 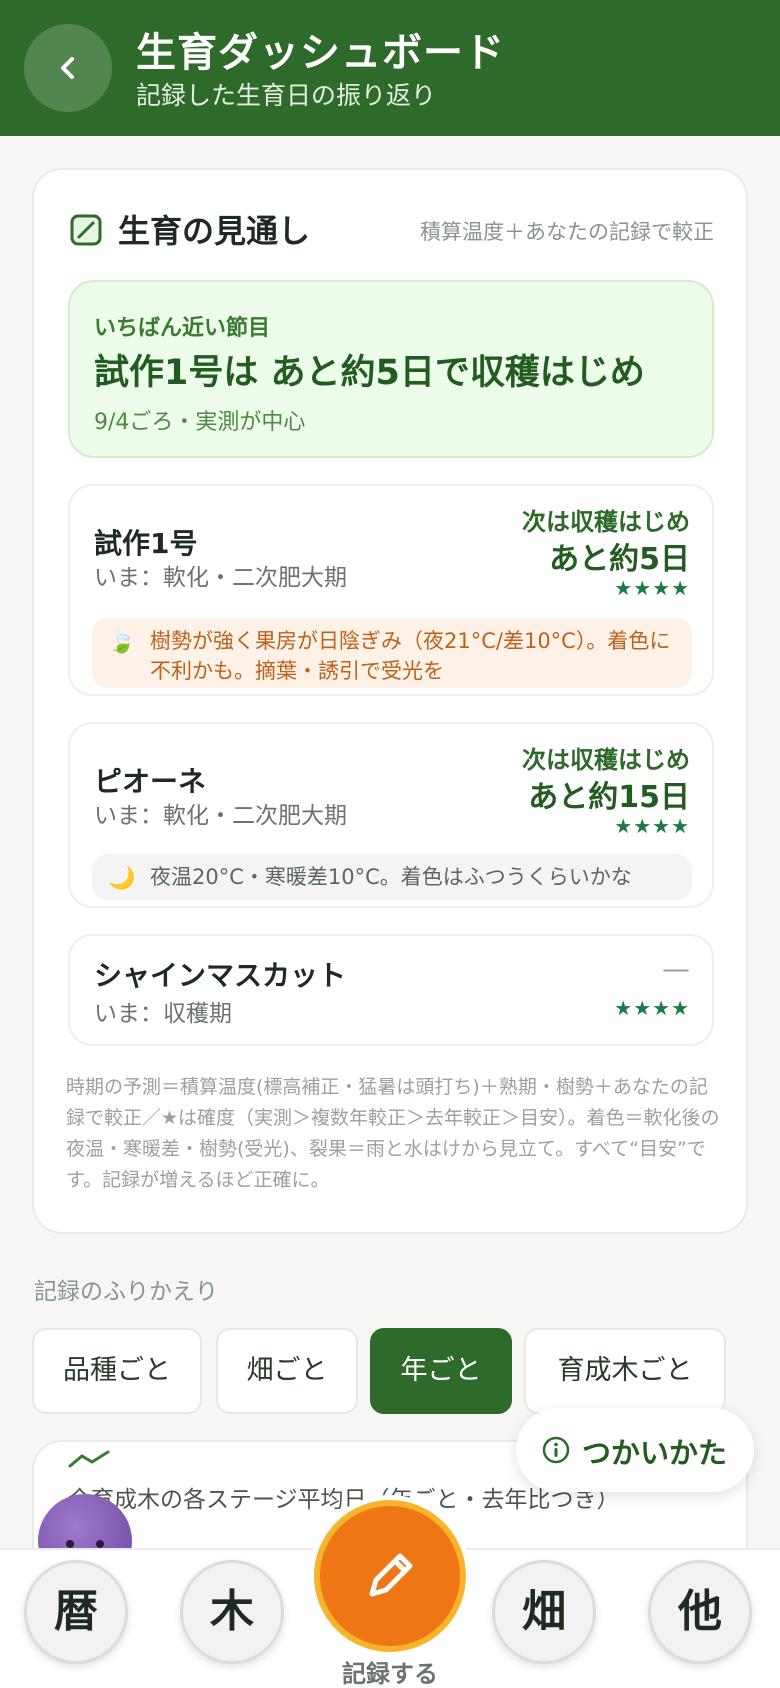 What do you see at coordinates (390, 1674) in the screenshot?
I see `record-label: 記録する` at bounding box center [390, 1674].